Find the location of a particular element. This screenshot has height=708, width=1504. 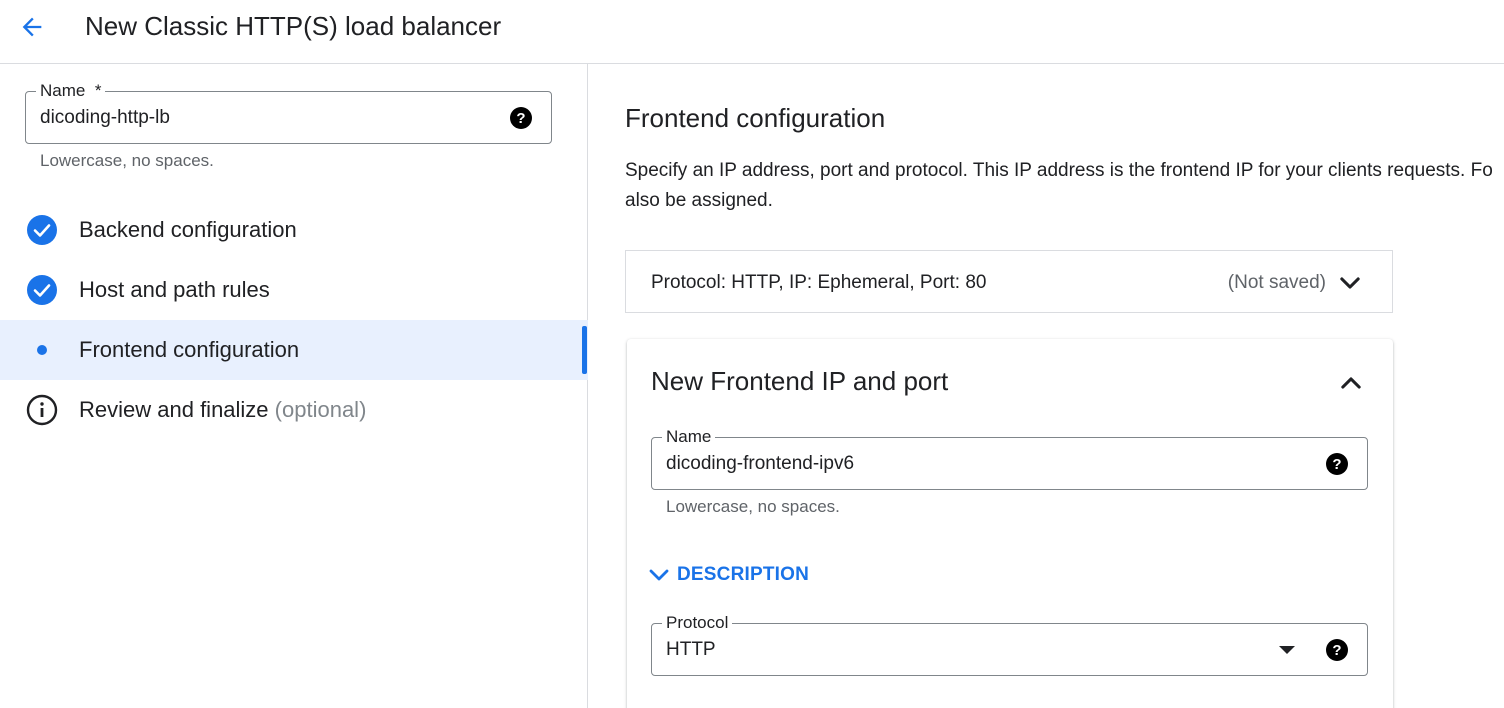

info-icon is located at coordinates (42, 410).